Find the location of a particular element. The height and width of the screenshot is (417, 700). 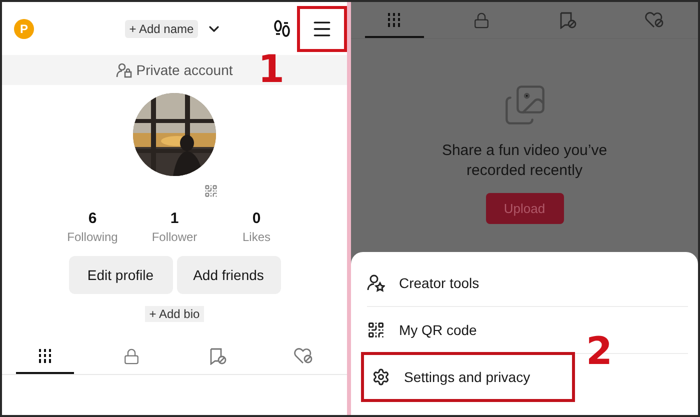

stat-value: 0 is located at coordinates (256, 218).